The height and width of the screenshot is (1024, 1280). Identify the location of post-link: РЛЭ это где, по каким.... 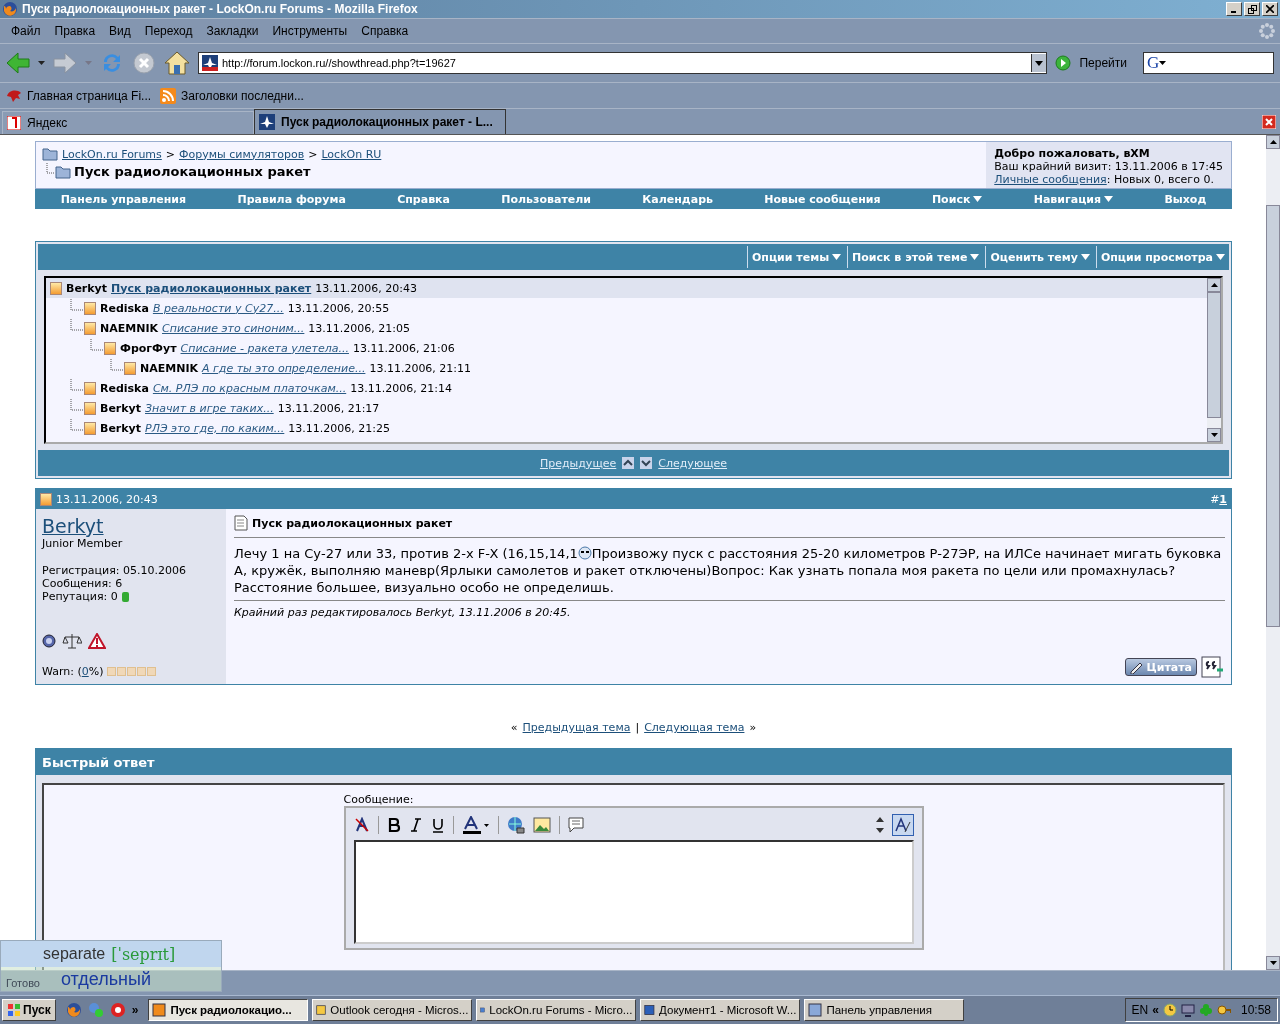
(215, 428).